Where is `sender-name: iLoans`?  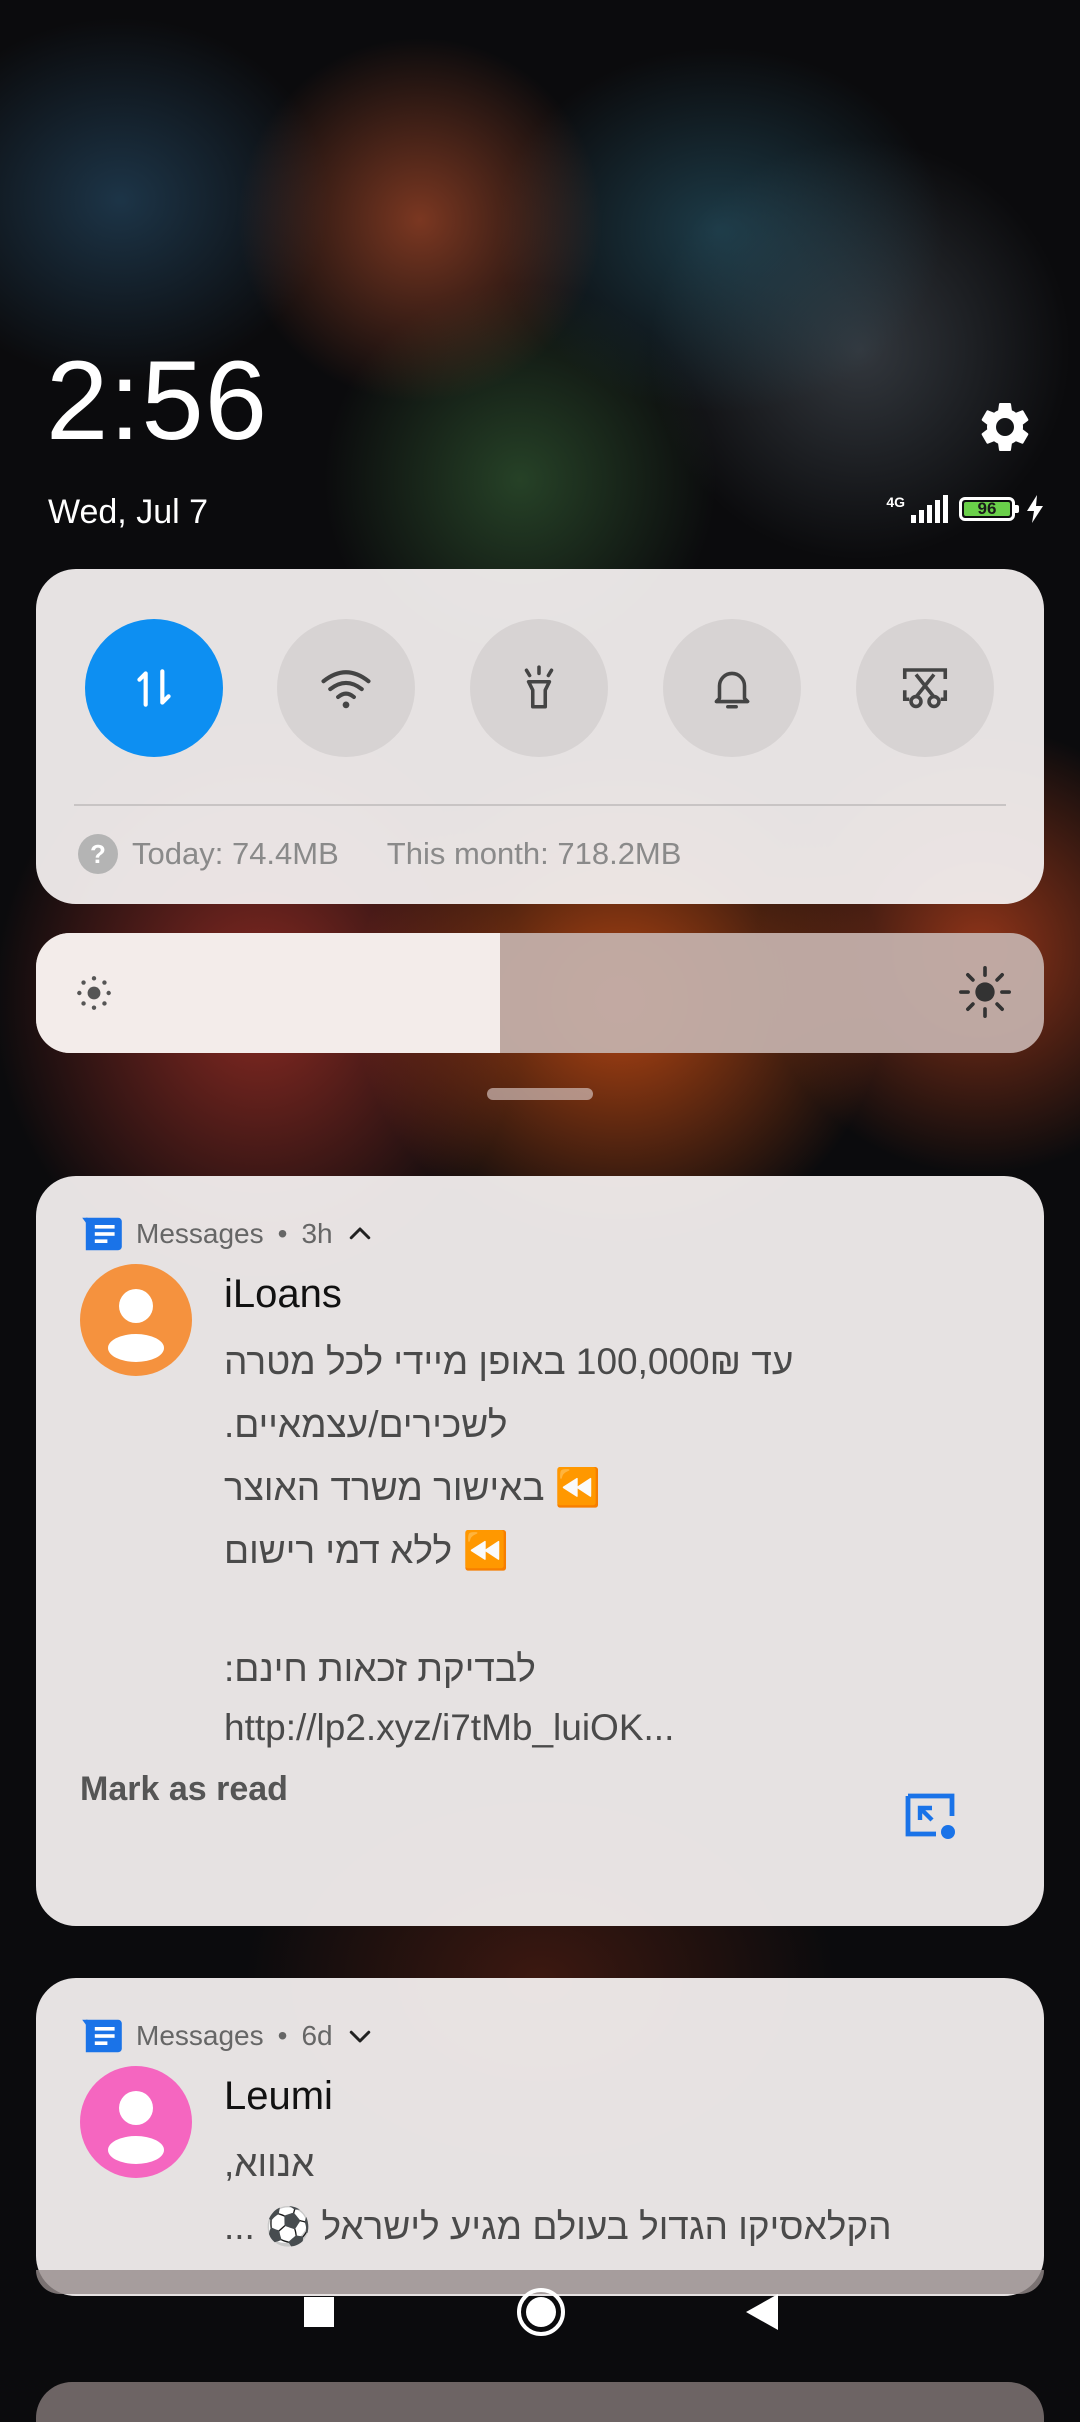 sender-name: iLoans is located at coordinates (283, 1294).